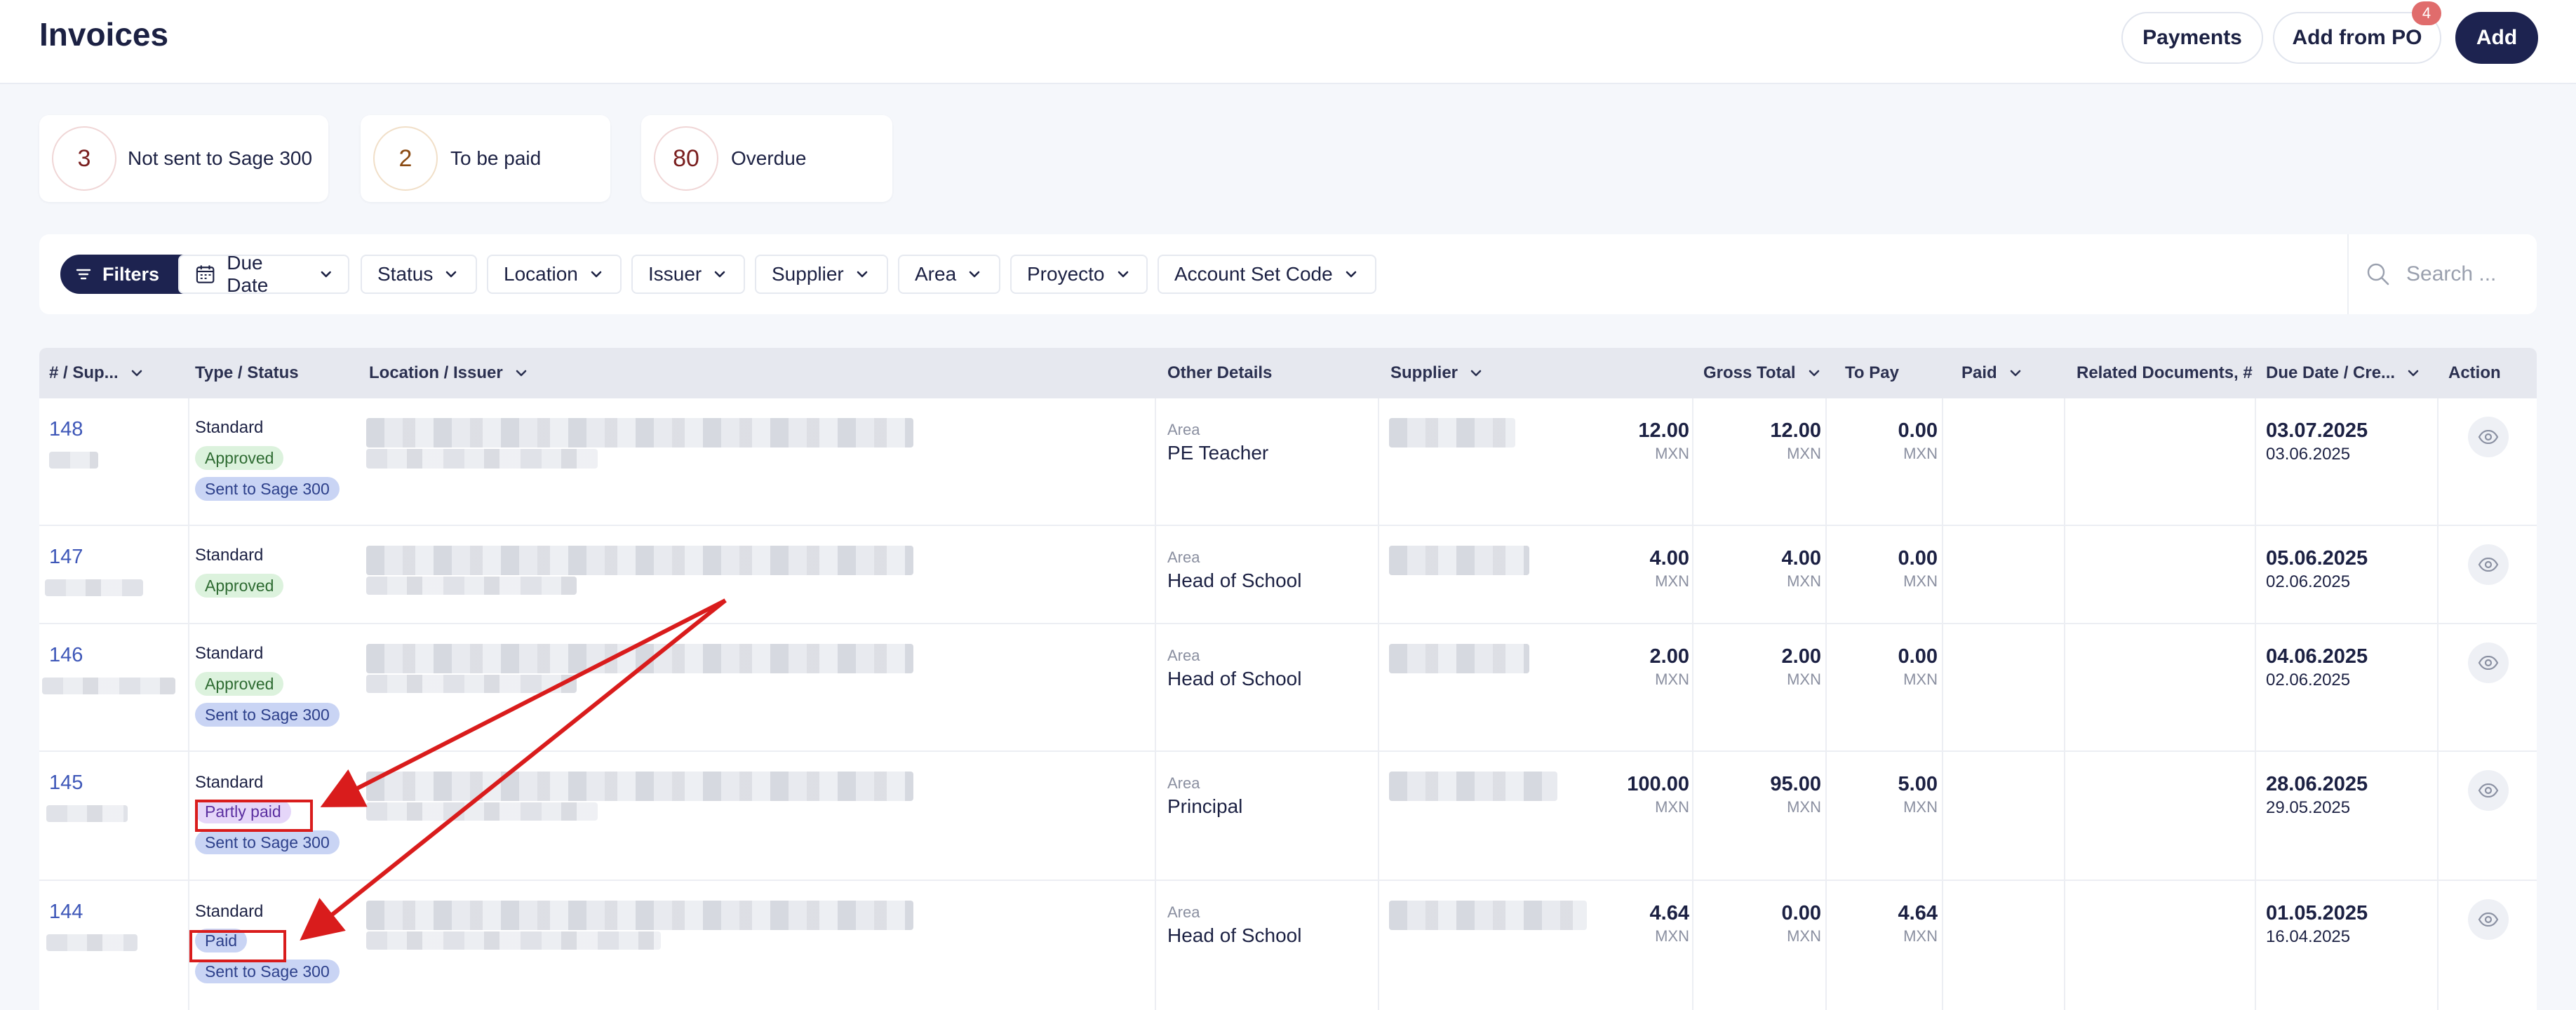 The image size is (2576, 1010). What do you see at coordinates (66, 429) in the screenshot?
I see `invoice-number-link: 148` at bounding box center [66, 429].